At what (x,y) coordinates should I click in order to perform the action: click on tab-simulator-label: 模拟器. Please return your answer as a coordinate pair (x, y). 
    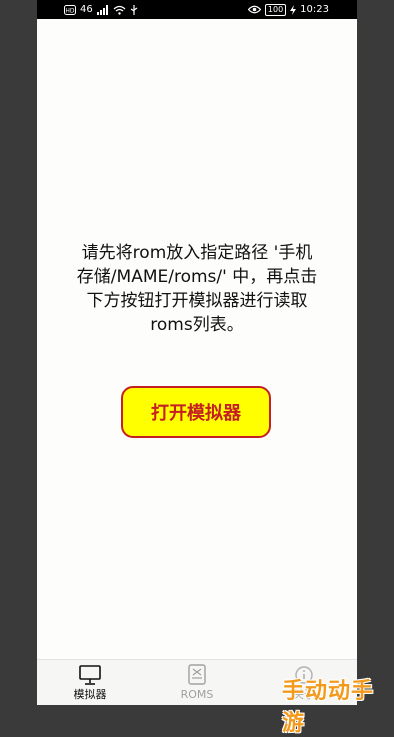
    Looking at the image, I should click on (90, 694).